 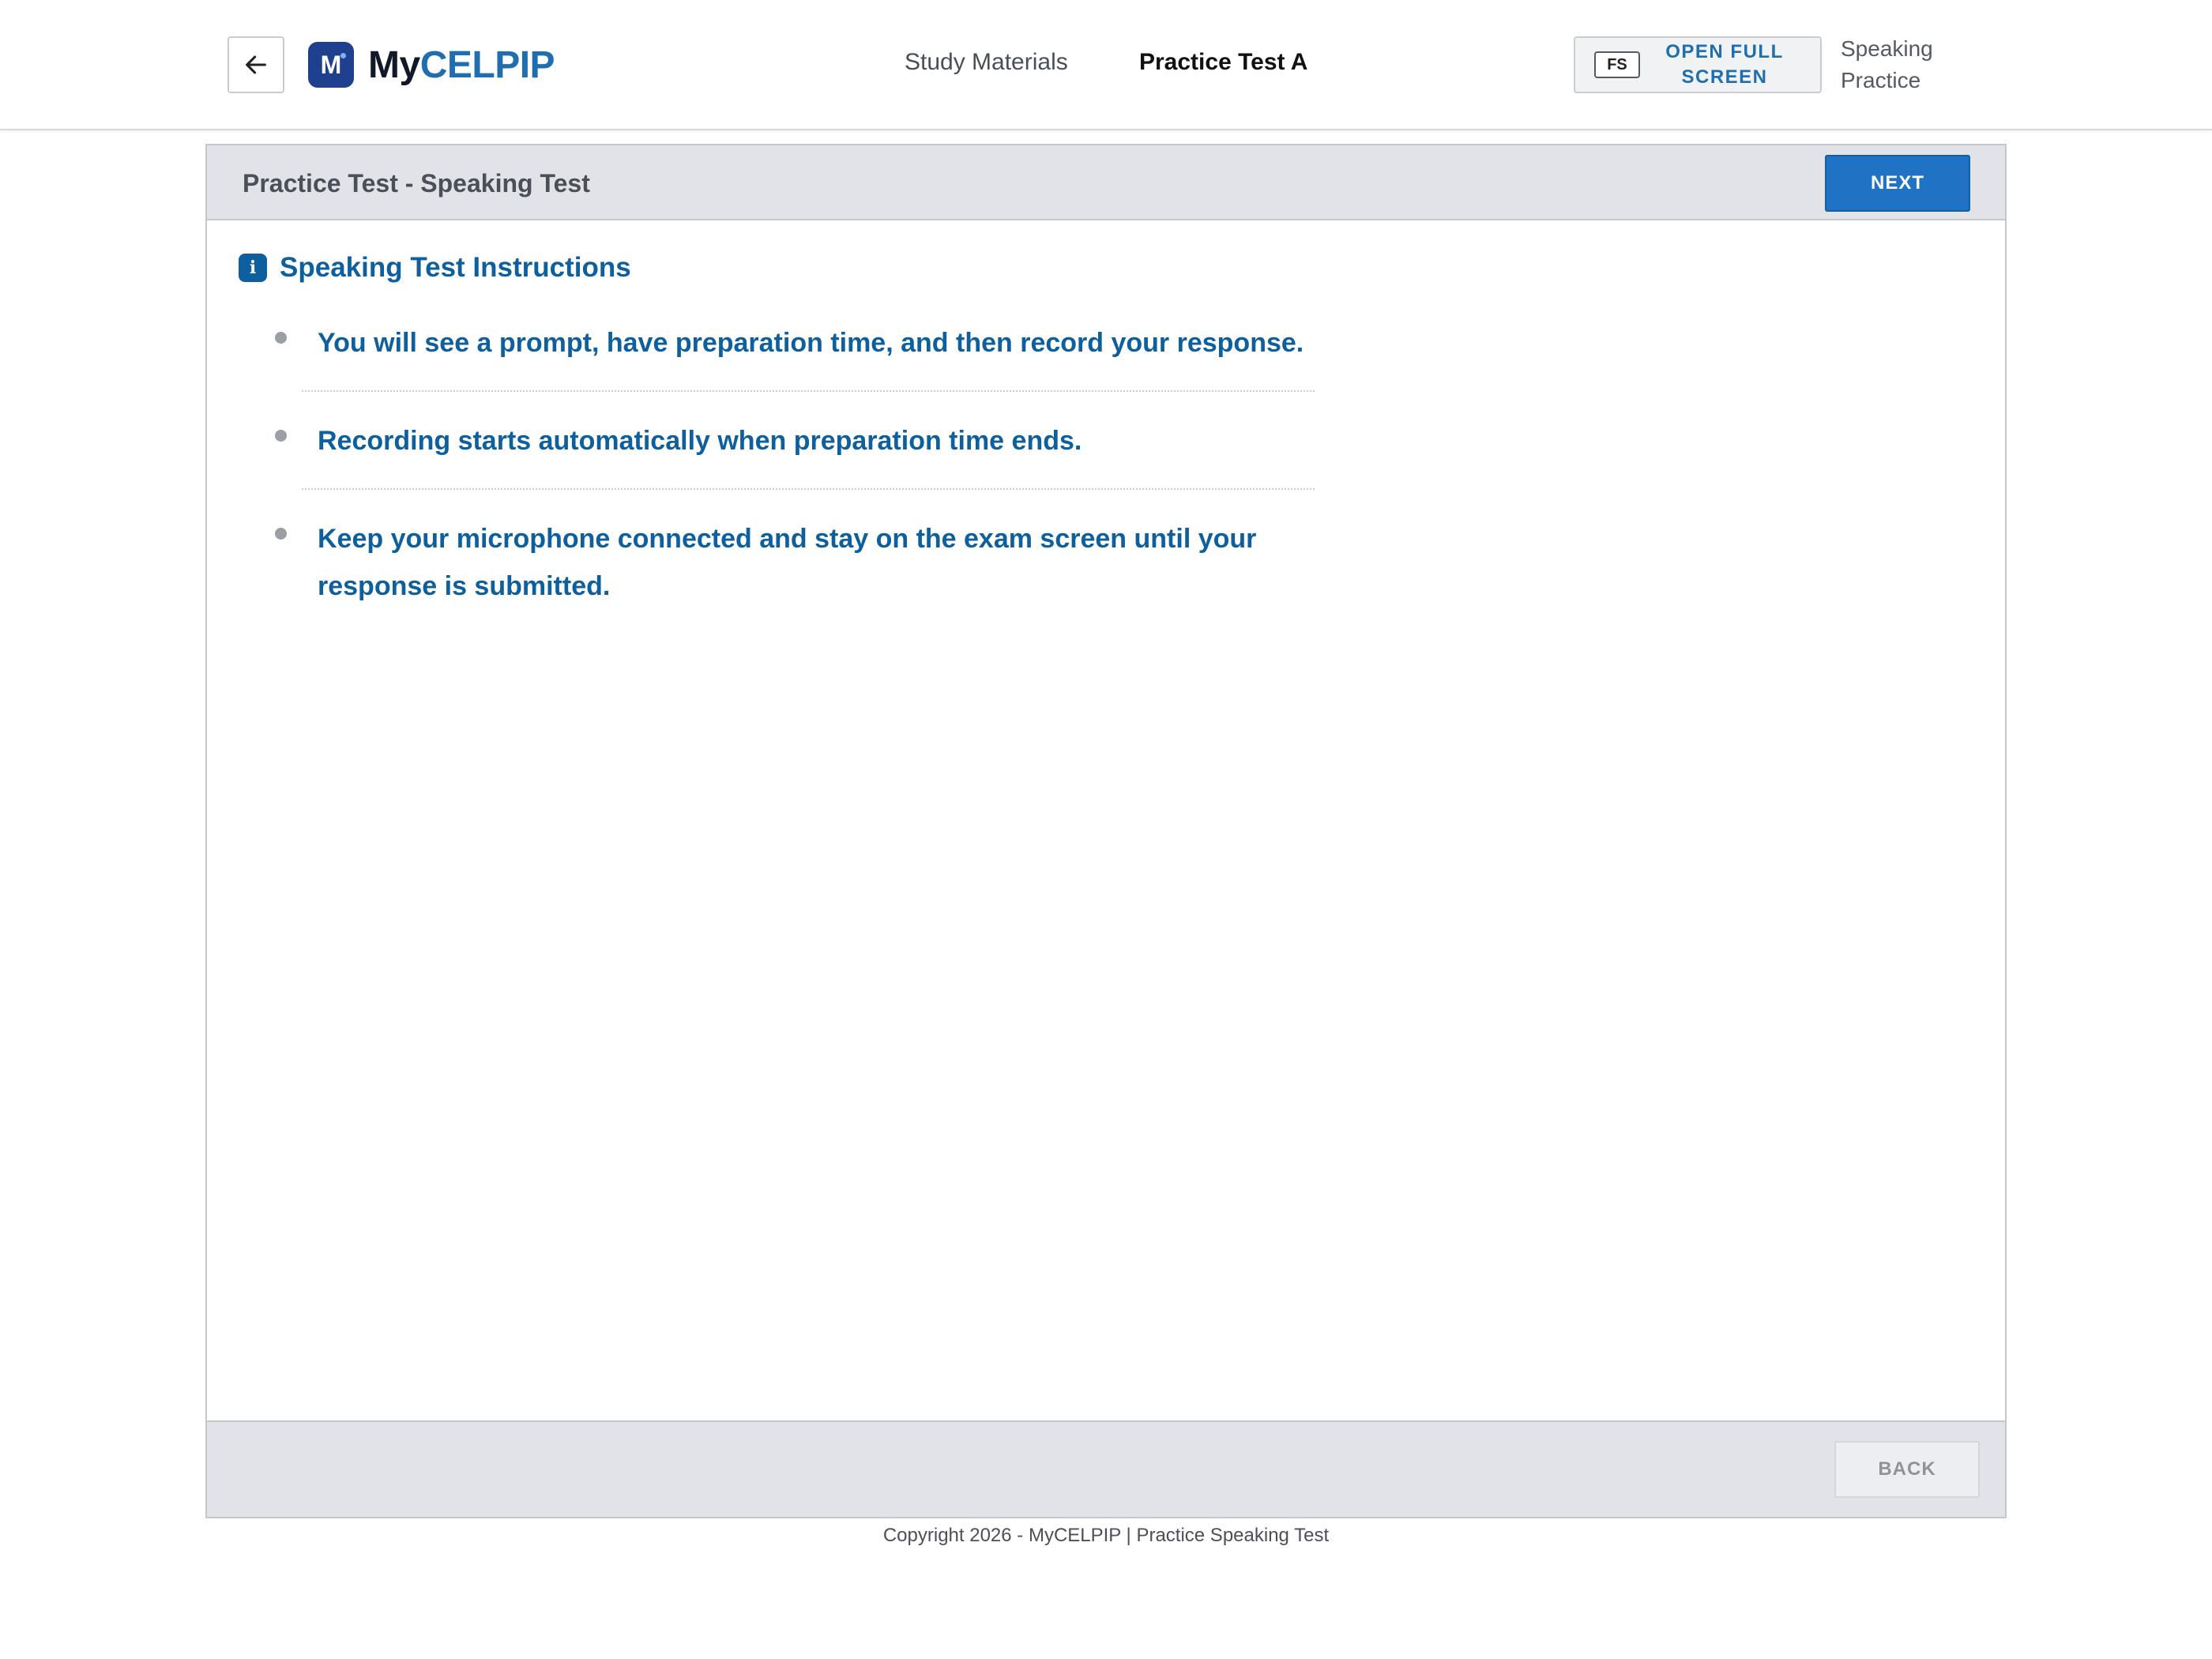 What do you see at coordinates (456, 268) in the screenshot?
I see `instructions-title: Speaking Test Instructions` at bounding box center [456, 268].